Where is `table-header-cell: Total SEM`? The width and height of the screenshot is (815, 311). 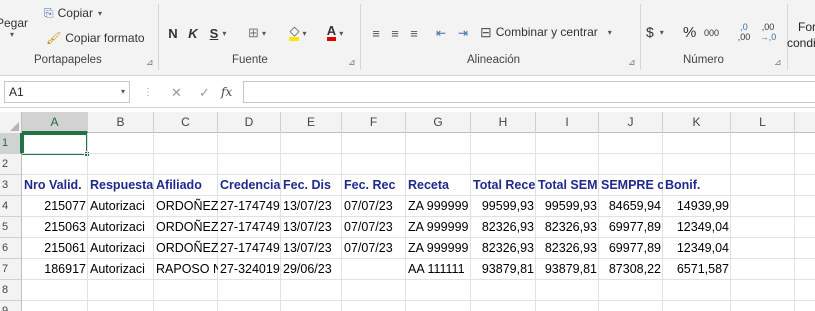 table-header-cell: Total SEM is located at coordinates (567, 185).